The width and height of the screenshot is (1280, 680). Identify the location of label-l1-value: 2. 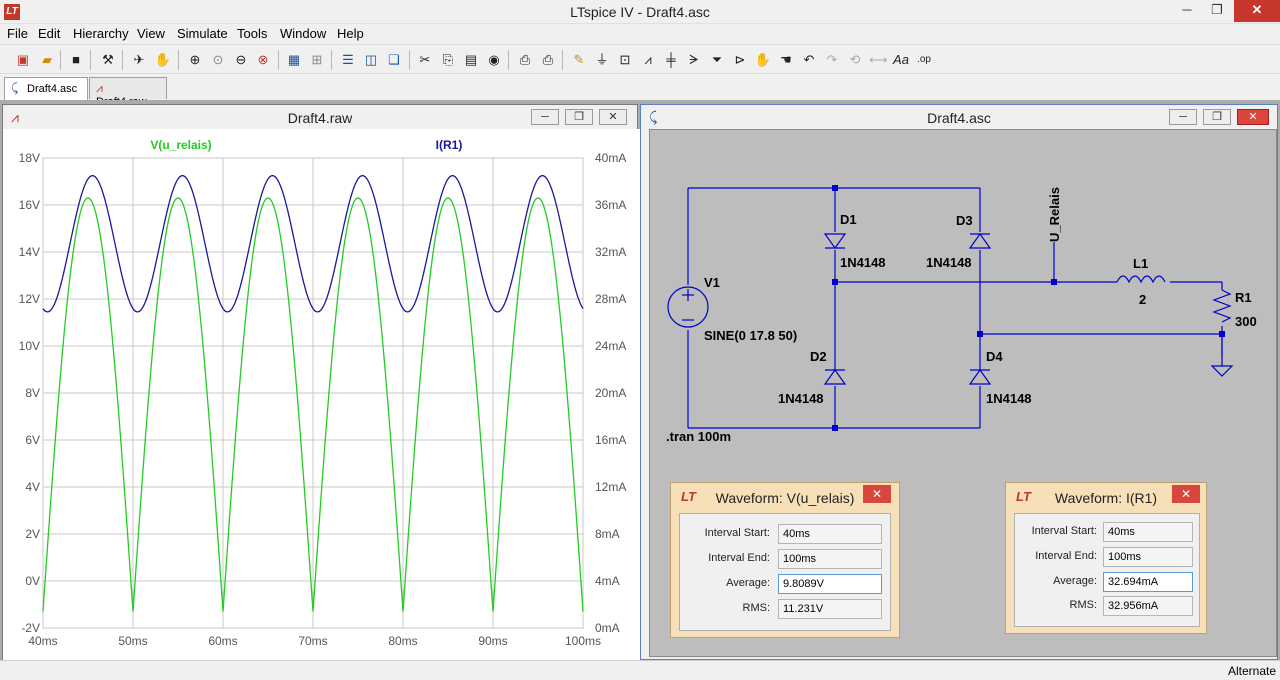
(1142, 299).